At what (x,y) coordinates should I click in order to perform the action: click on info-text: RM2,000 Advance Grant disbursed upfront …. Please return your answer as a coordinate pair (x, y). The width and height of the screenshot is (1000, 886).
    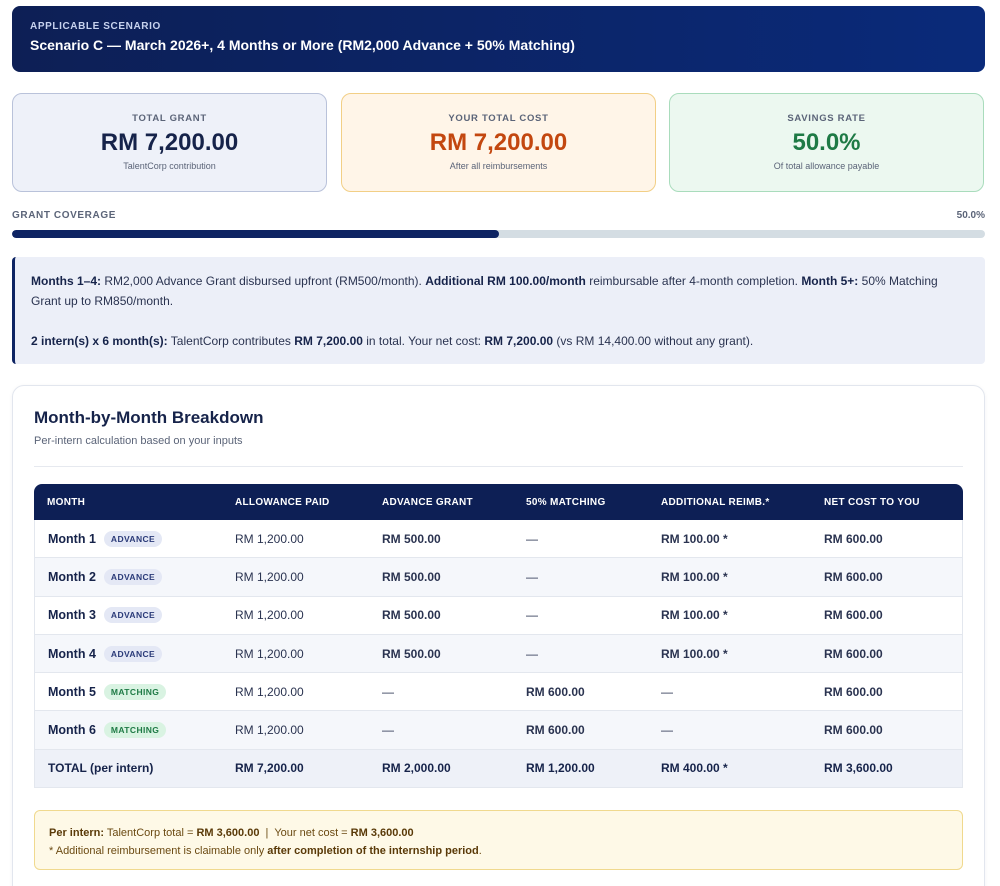
    Looking at the image, I should click on (263, 281).